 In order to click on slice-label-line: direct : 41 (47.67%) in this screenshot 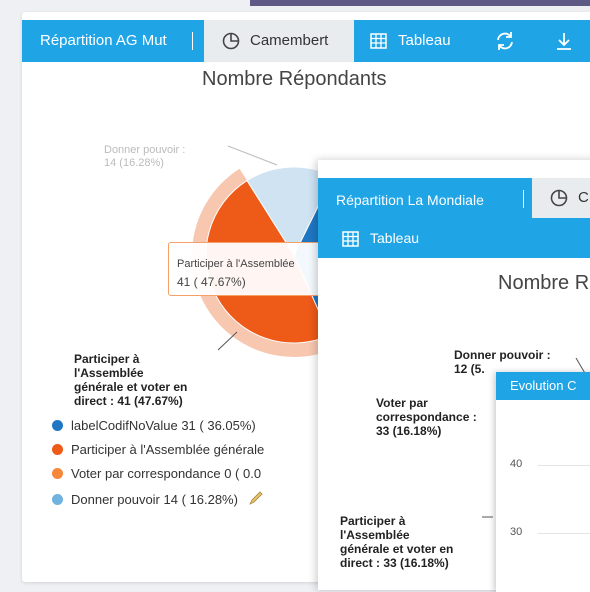, I will do `click(128, 401)`.